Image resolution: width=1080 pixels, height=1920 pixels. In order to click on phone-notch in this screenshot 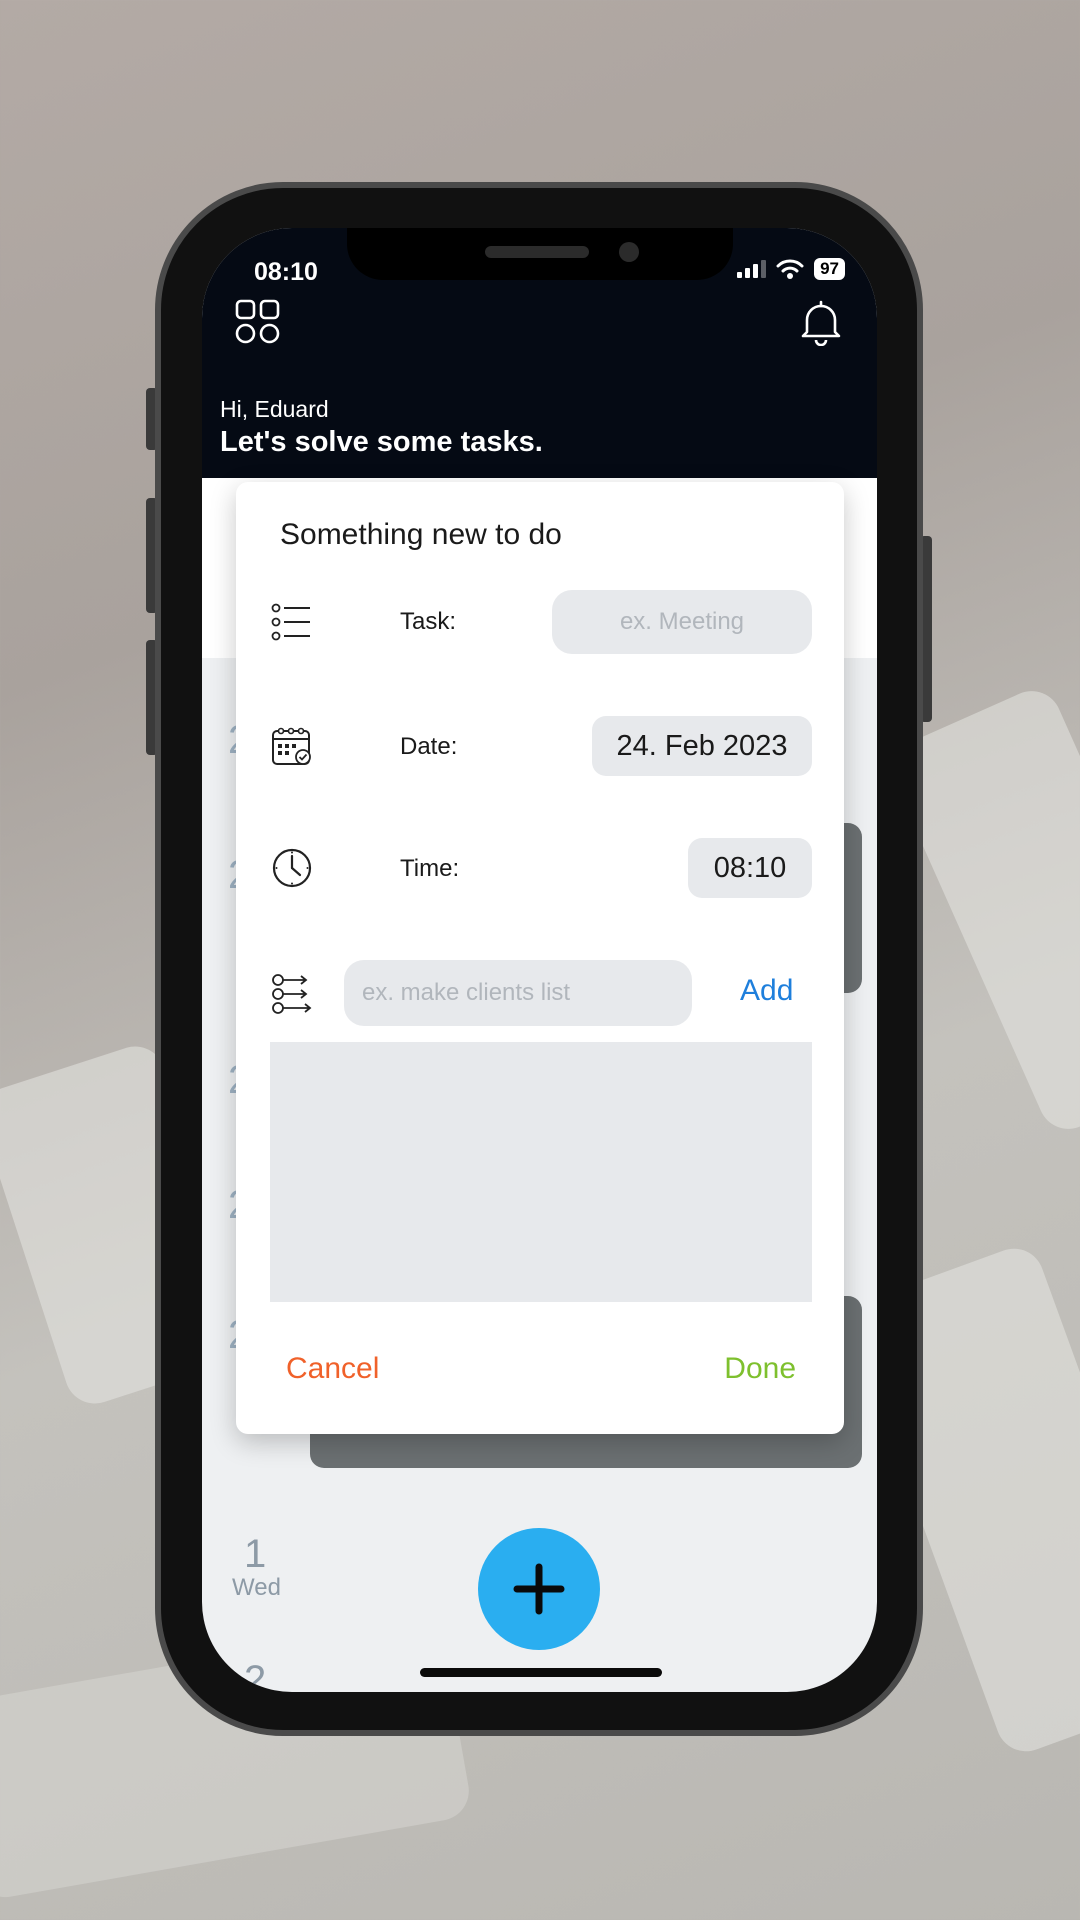, I will do `click(540, 254)`.